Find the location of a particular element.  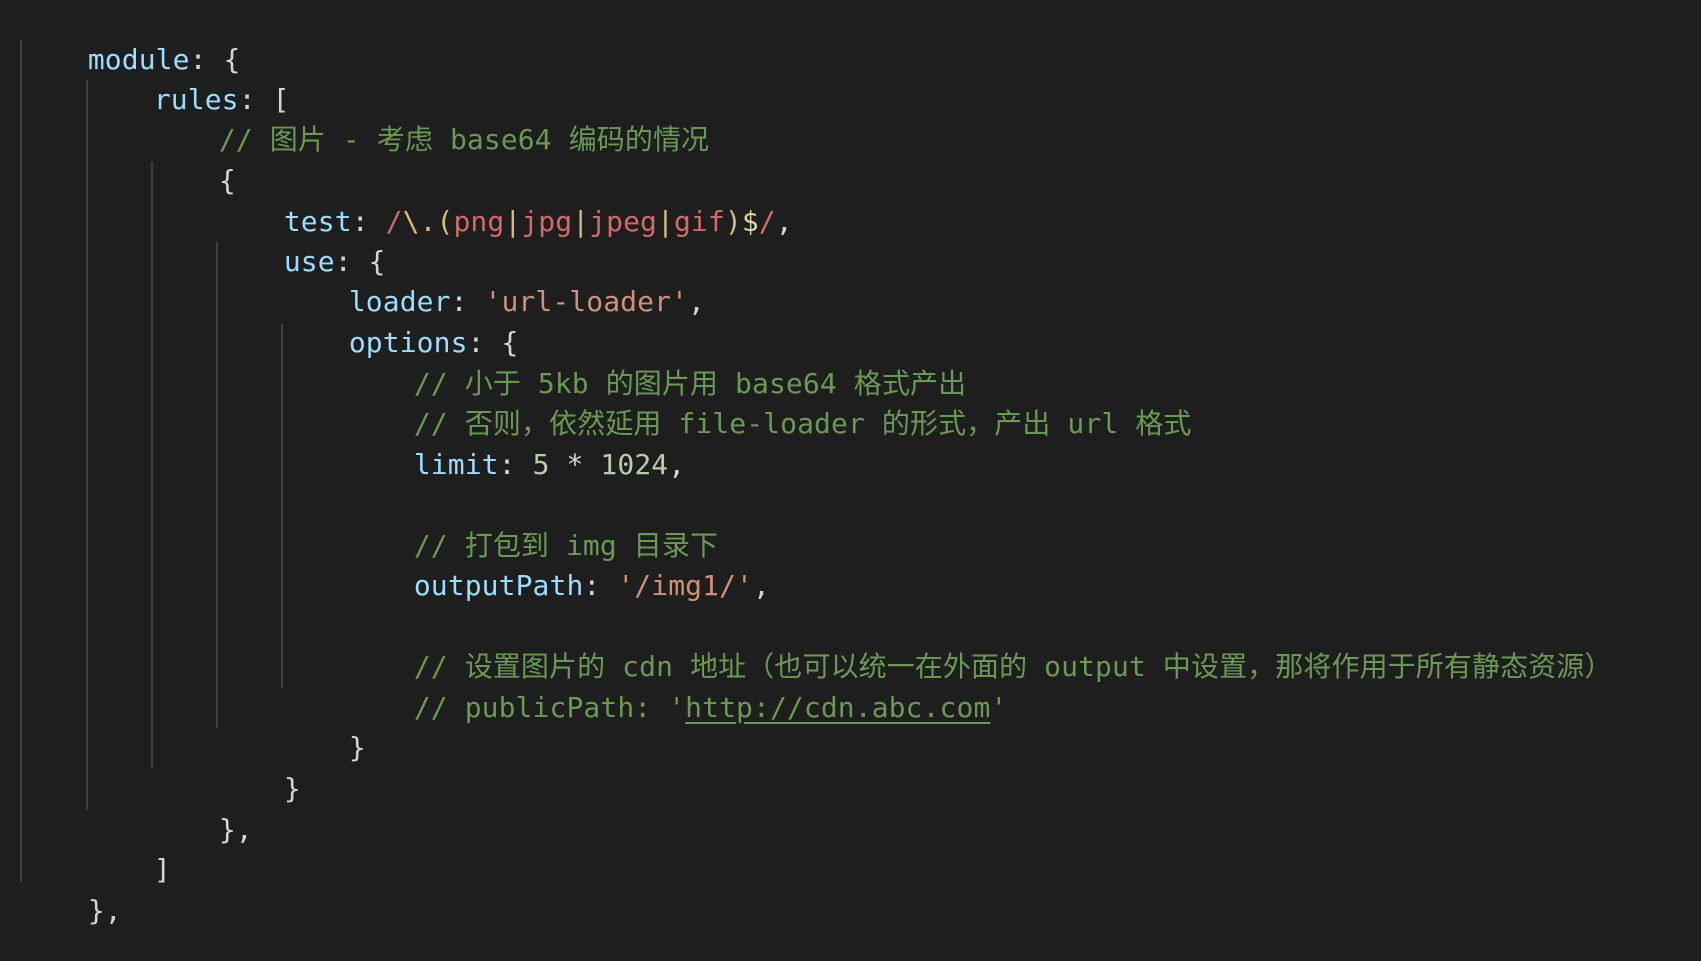

token-comment: ' is located at coordinates (999, 707).